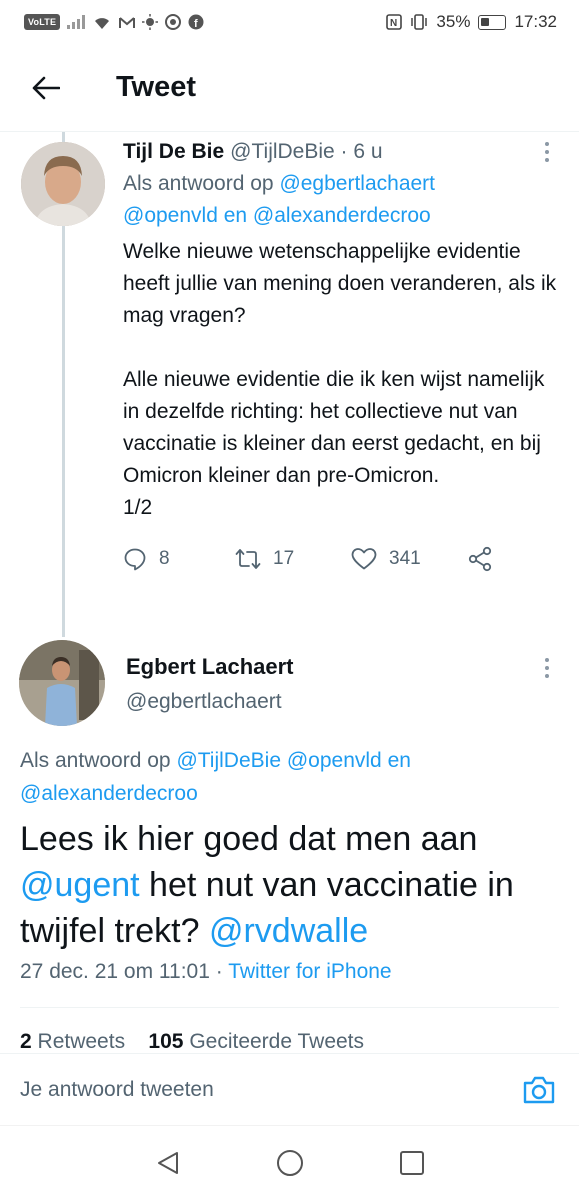  I want to click on tweet-date: 27 dec. 21 om 11:01 ·, so click(124, 971).